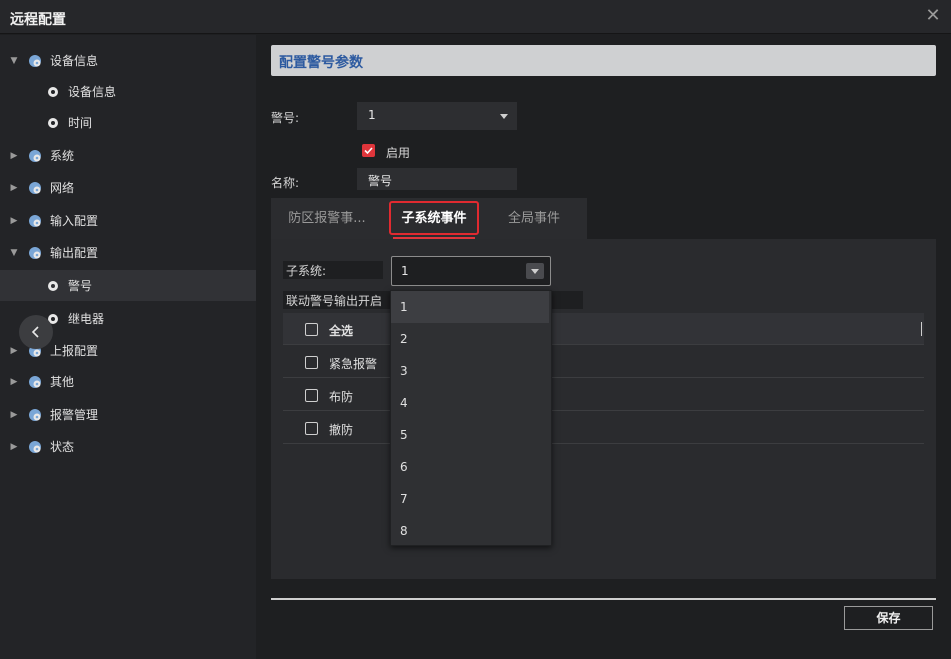  I want to click on section-header: 配置警号参数, so click(603, 60).